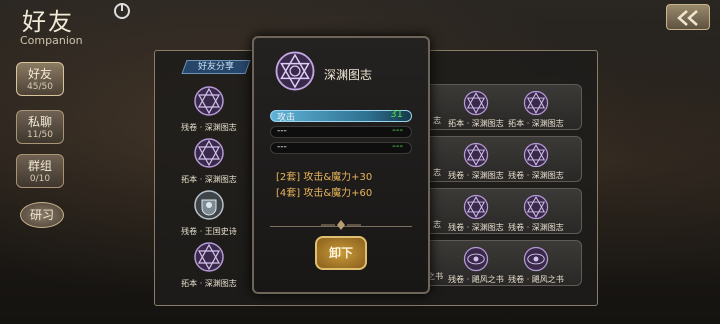 This screenshot has height=324, width=720. What do you see at coordinates (396, 114) in the screenshot?
I see `stat-value: 31` at bounding box center [396, 114].